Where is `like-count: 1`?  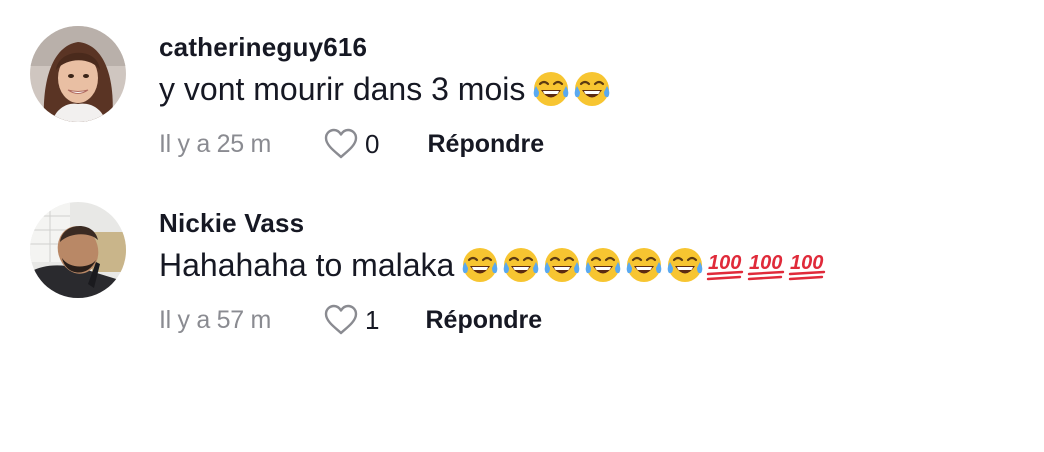
like-count: 1 is located at coordinates (372, 319).